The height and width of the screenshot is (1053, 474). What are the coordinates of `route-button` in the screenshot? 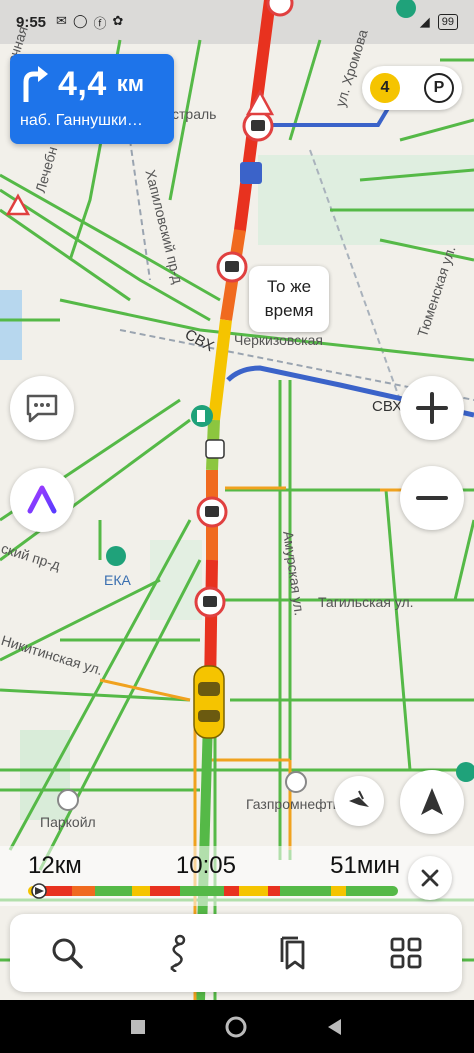 It's located at (180, 953).